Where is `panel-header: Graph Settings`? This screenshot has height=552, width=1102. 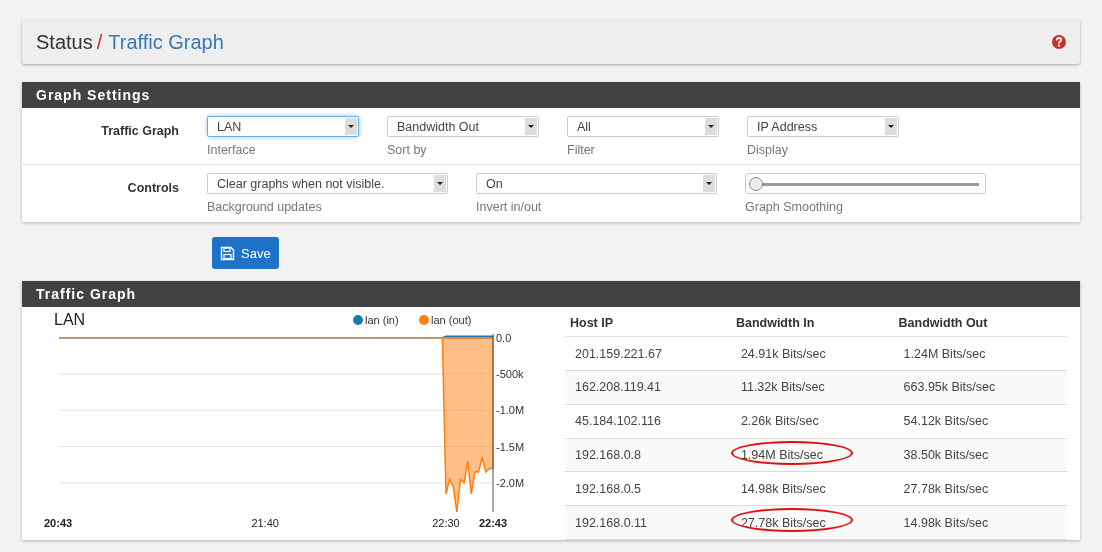
panel-header: Graph Settings is located at coordinates (551, 95).